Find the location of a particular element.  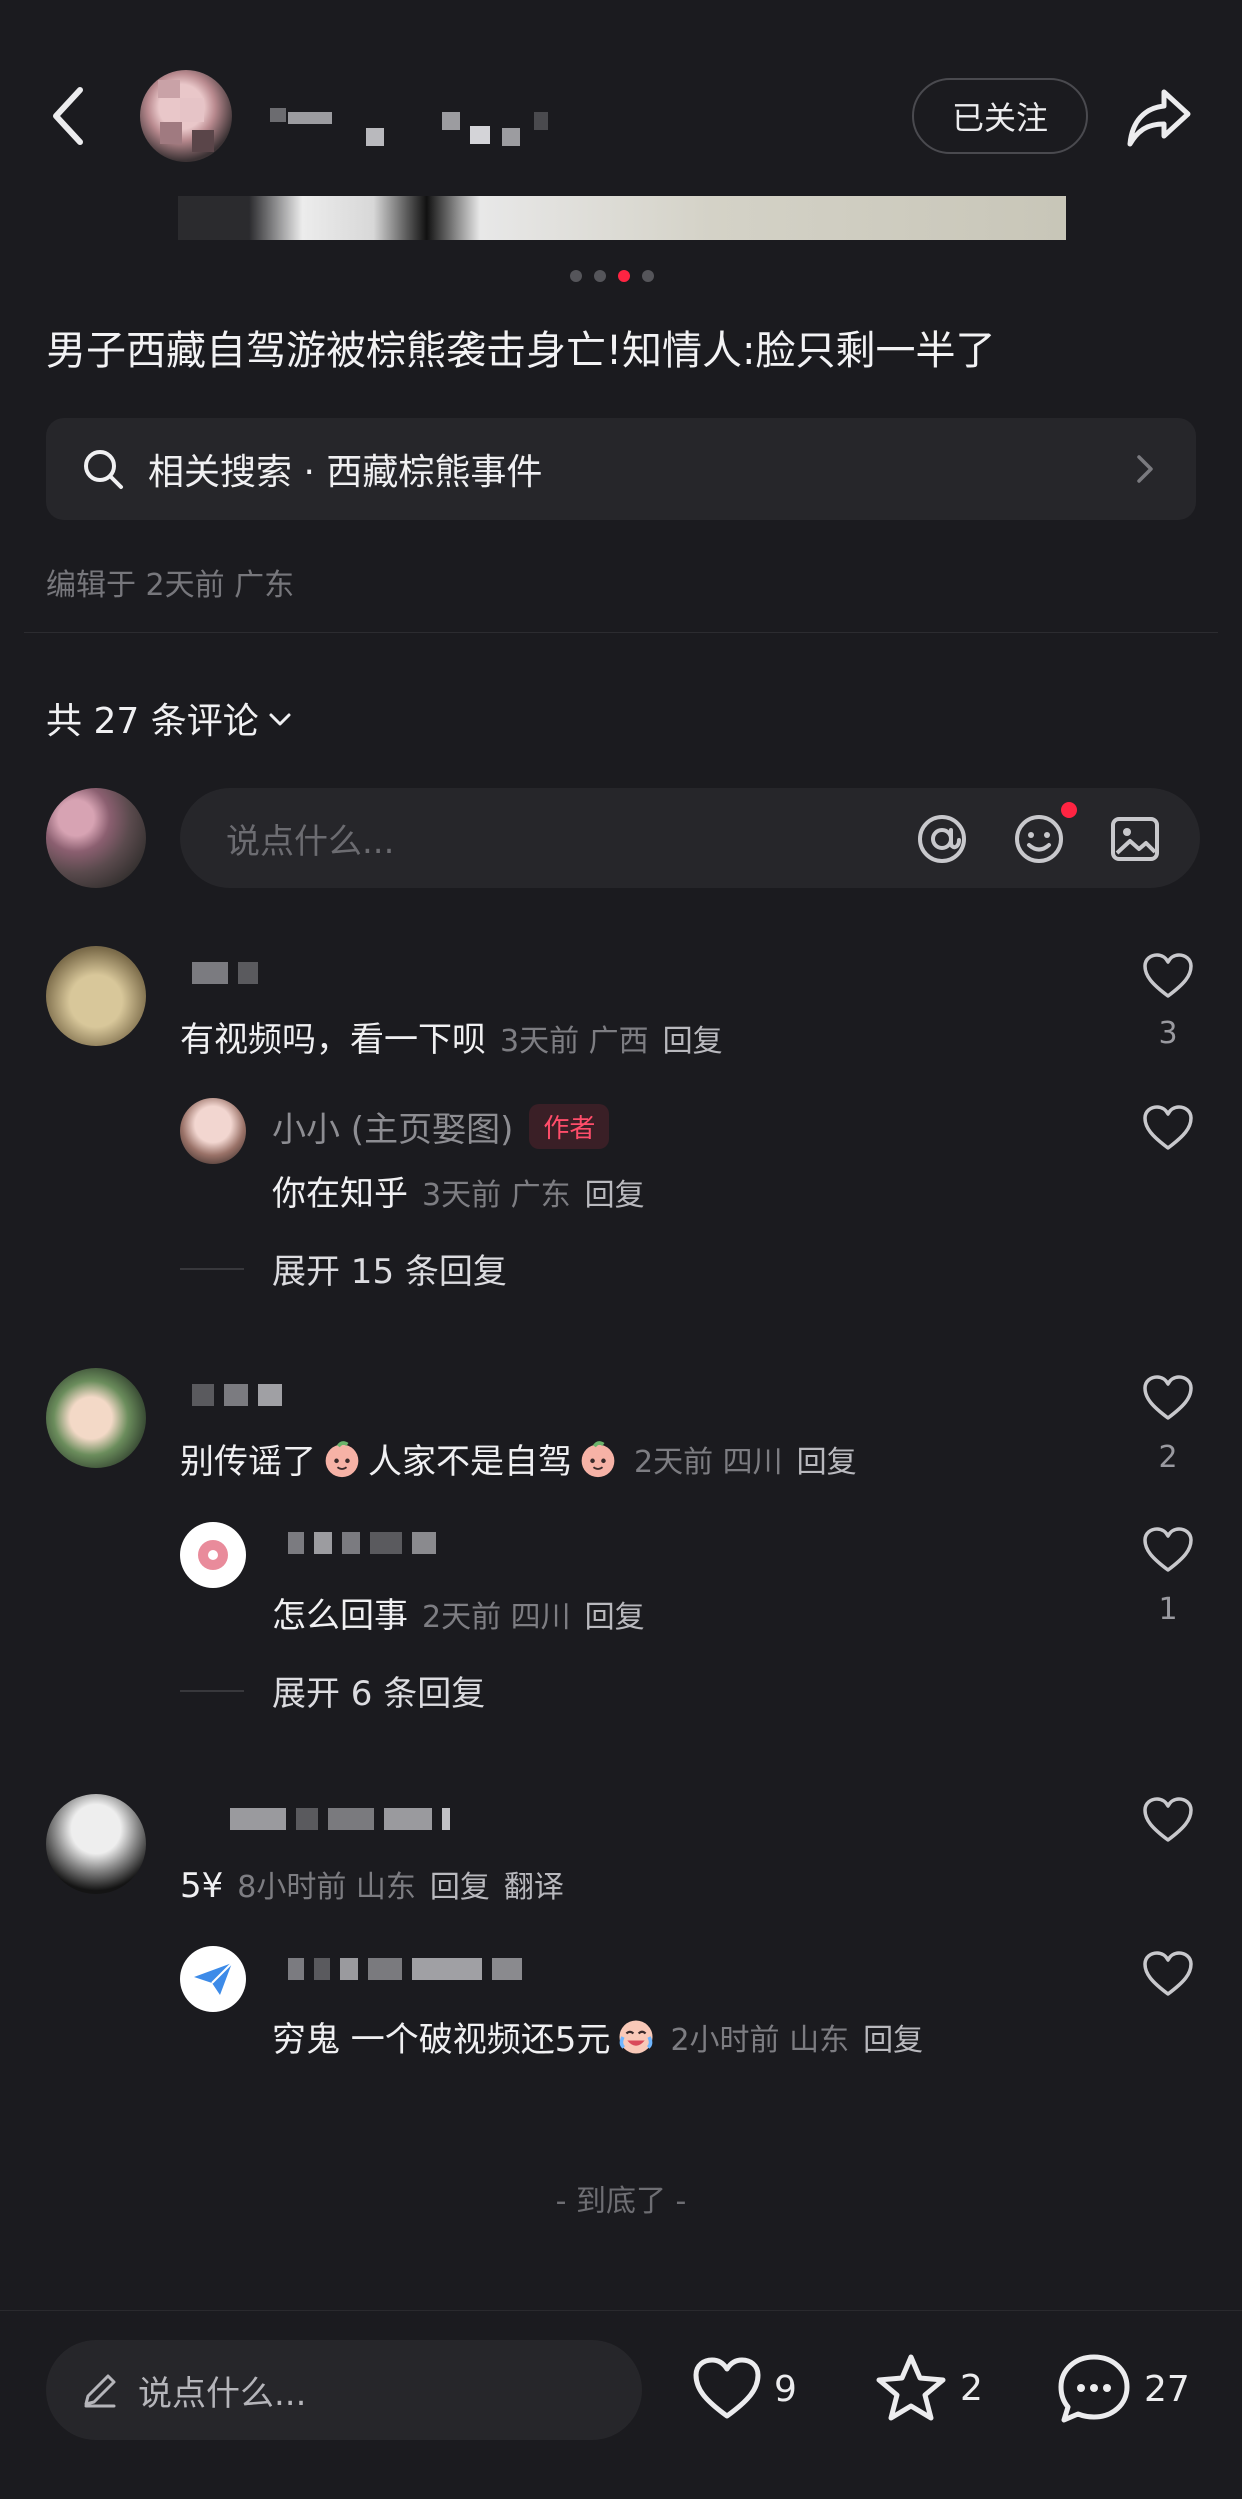

translate-button: 翻译 is located at coordinates (534, 1884).